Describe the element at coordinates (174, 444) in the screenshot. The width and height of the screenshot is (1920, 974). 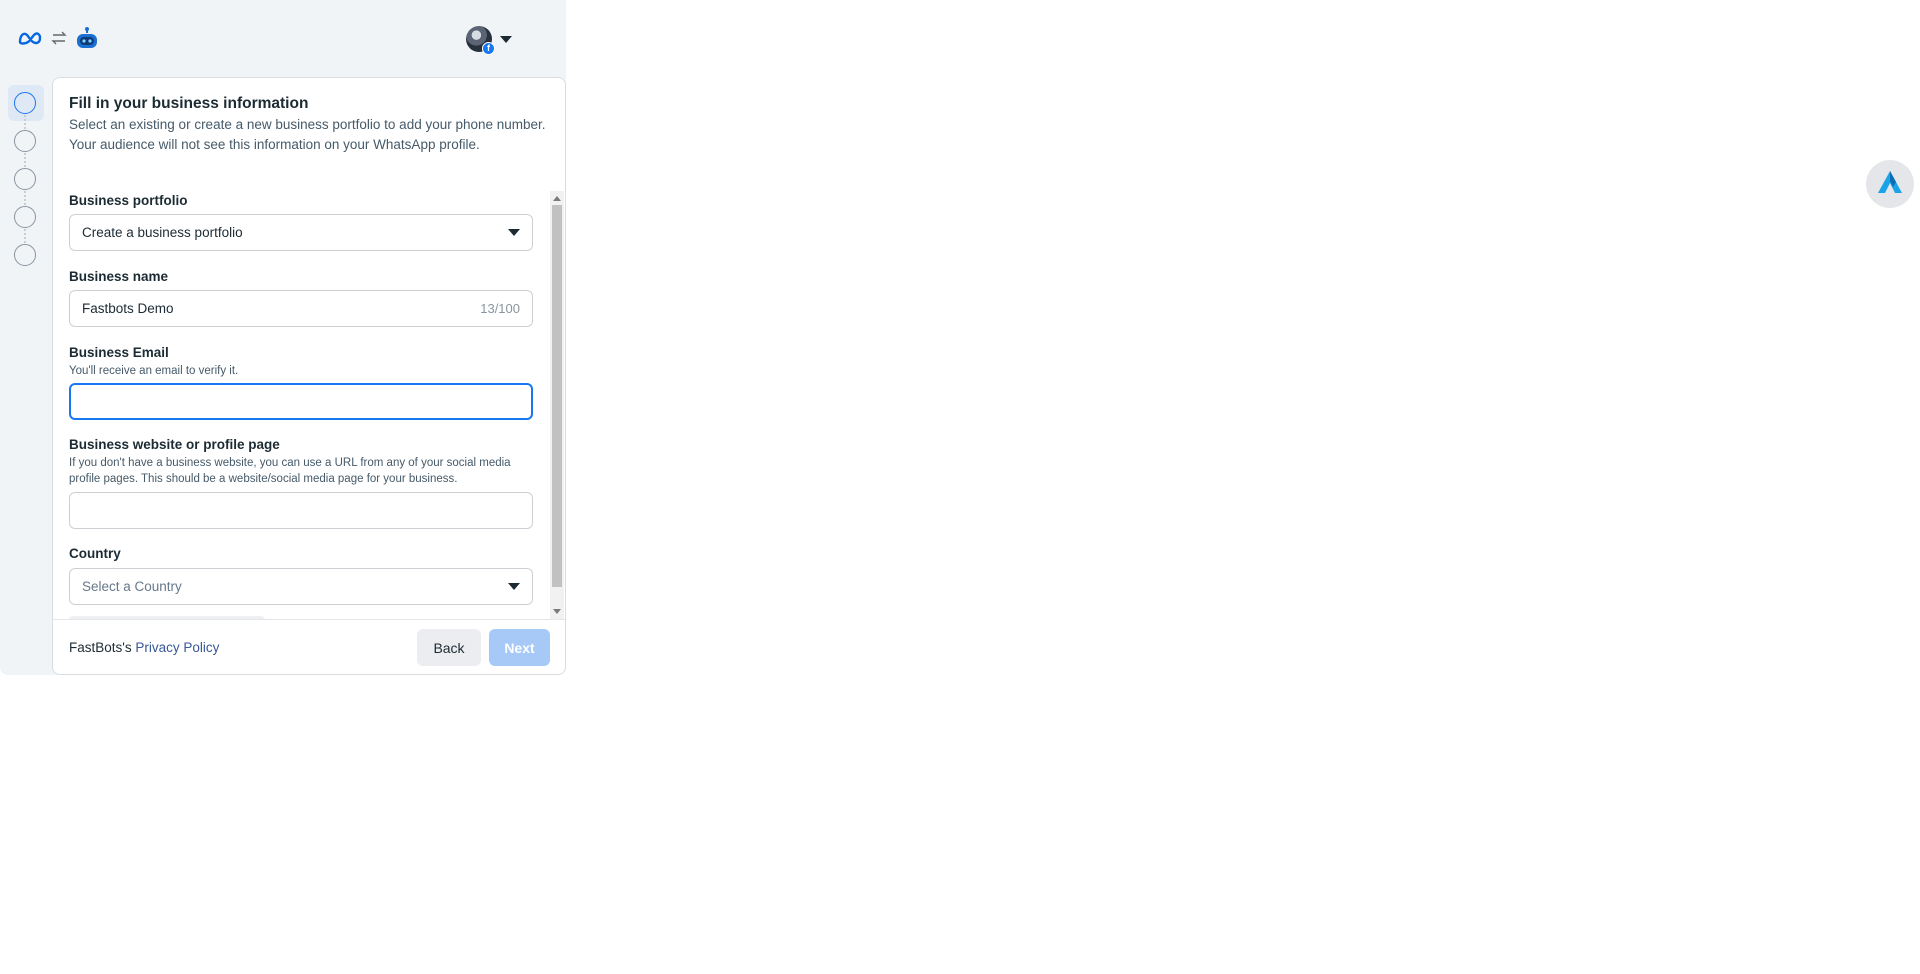
I see `website-label: Business website or profile page` at that location.